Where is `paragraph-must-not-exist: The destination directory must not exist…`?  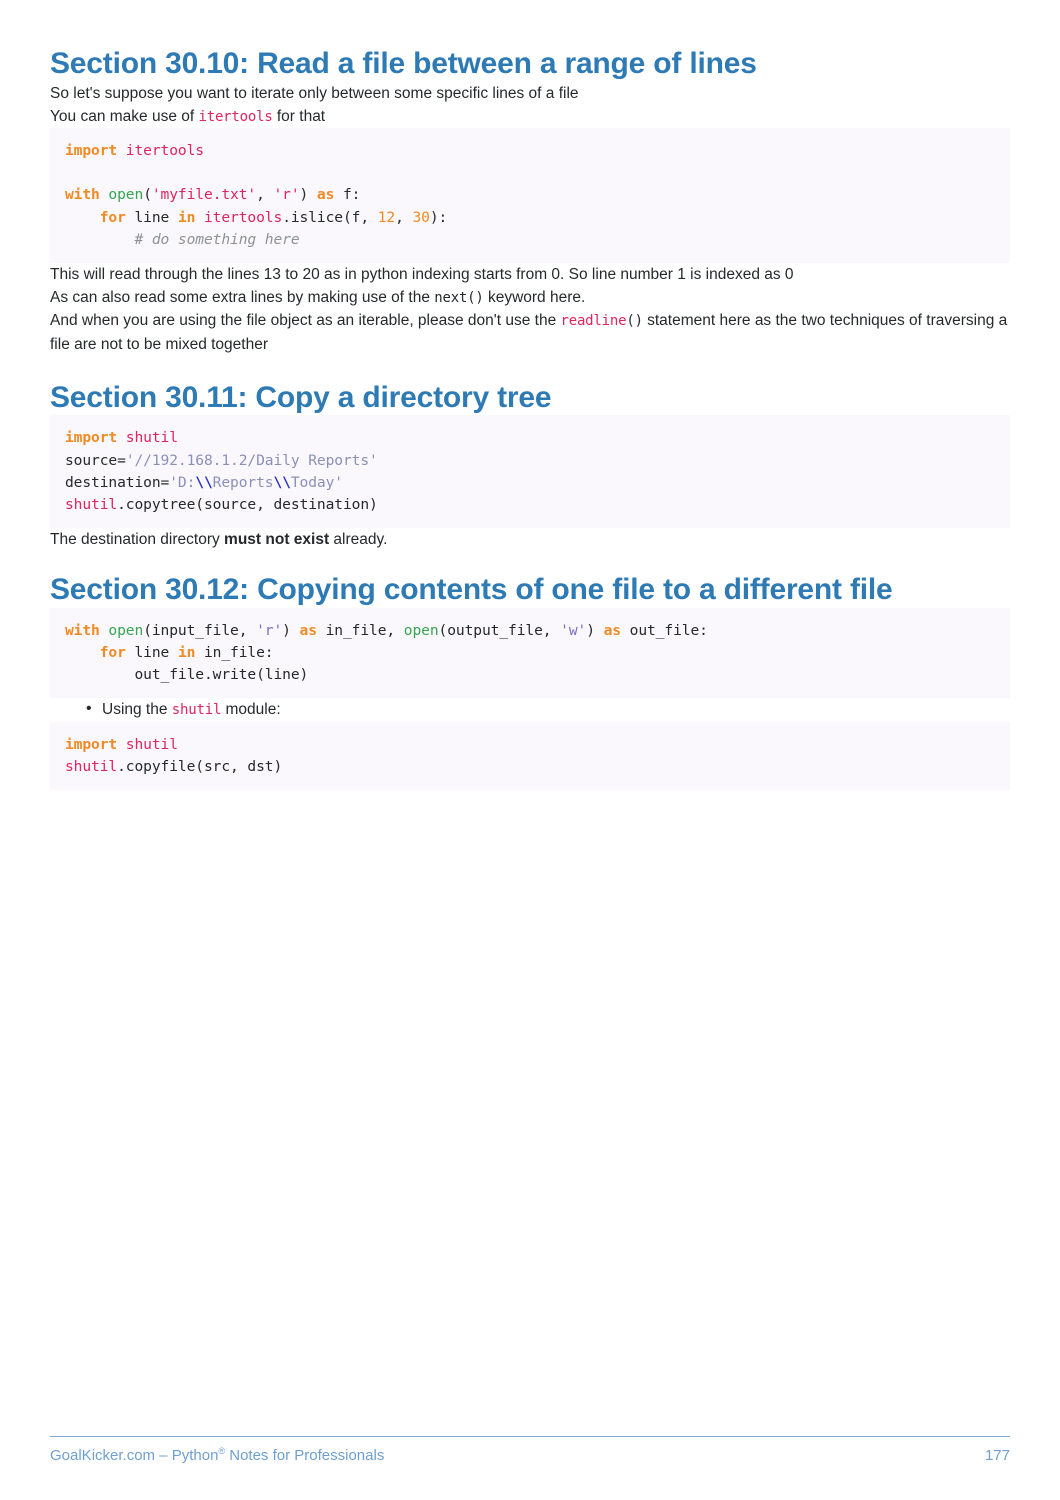
paragraph-must-not-exist: The destination directory must not exist… is located at coordinates (530, 539).